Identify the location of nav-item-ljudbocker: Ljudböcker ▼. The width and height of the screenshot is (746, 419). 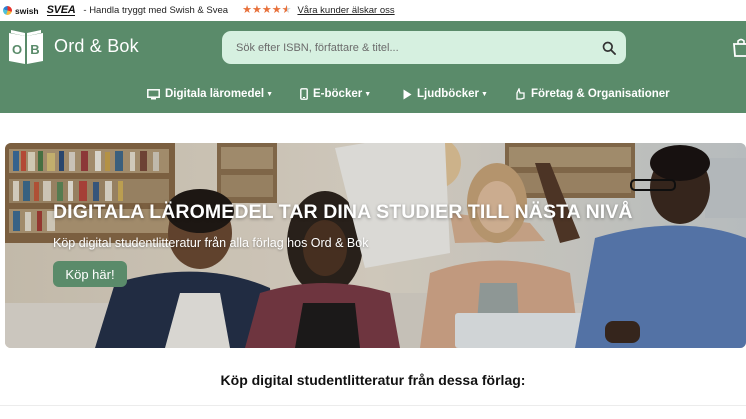
(445, 94).